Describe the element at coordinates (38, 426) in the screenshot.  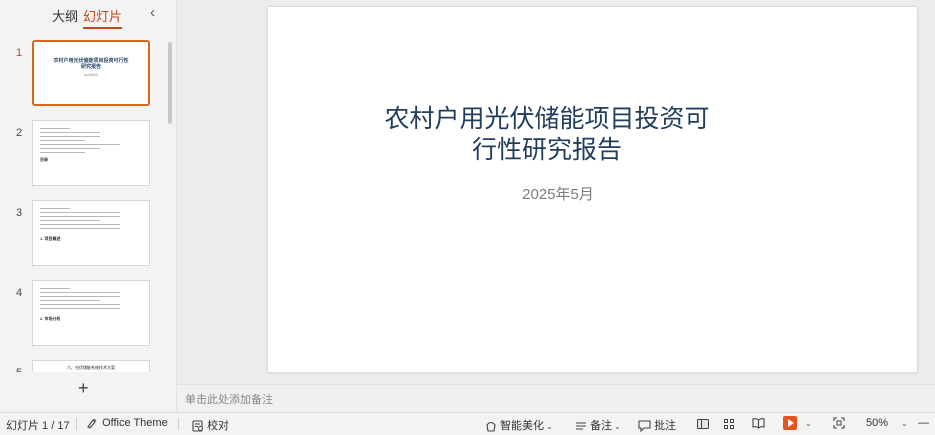
I see `slide-position: 幻灯片 1 / 17` at that location.